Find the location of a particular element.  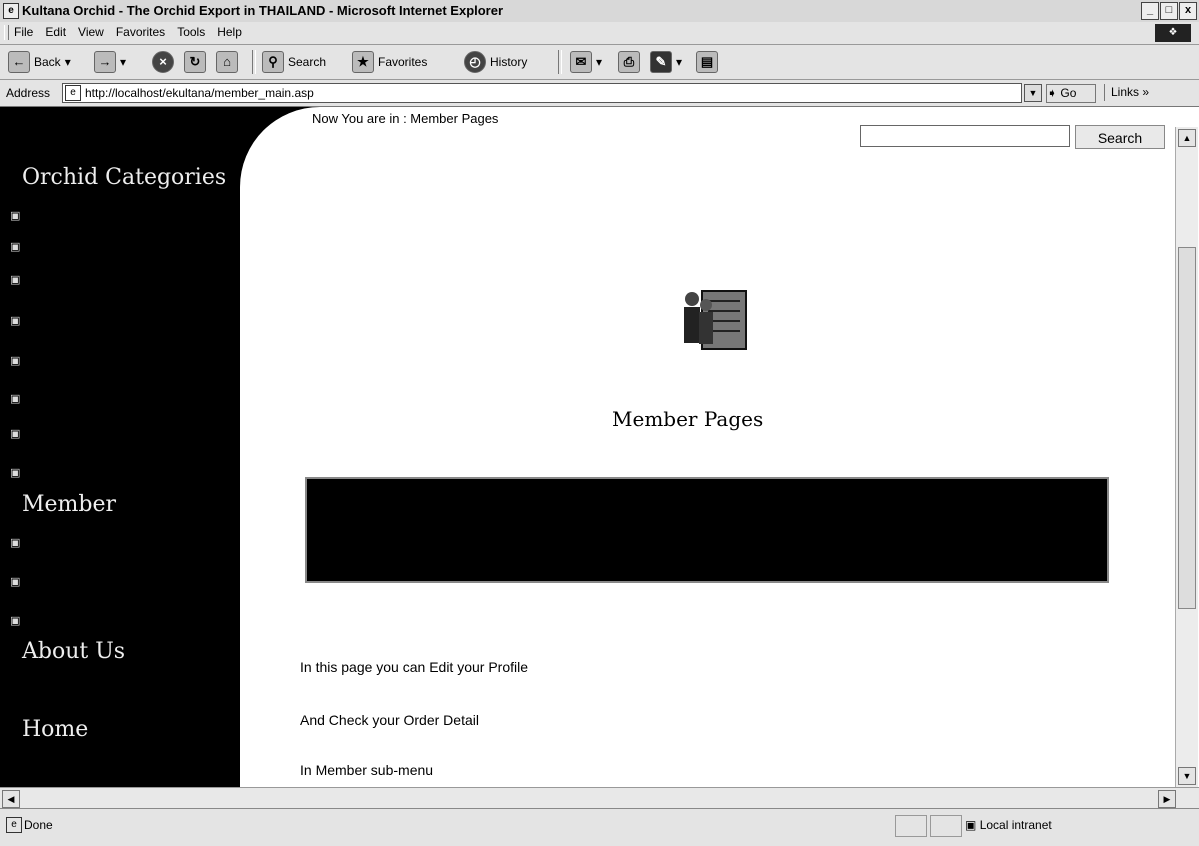

discuss-icon: ▤ is located at coordinates (707, 62).